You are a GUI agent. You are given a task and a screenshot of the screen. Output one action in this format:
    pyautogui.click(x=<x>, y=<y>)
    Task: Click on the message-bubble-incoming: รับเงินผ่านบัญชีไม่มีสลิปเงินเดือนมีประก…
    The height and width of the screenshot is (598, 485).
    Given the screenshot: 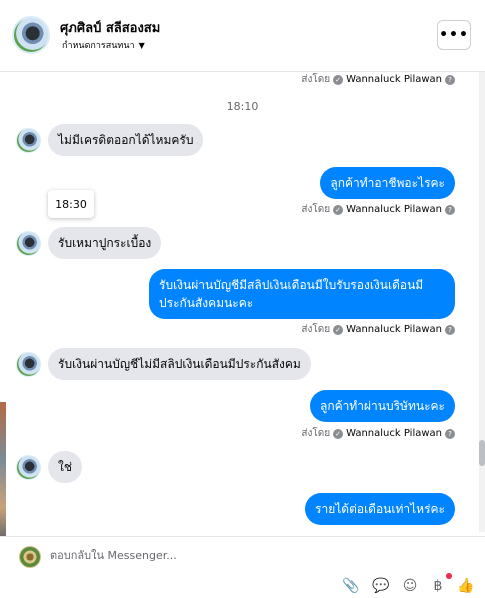 What is the action you would take?
    pyautogui.click(x=179, y=364)
    